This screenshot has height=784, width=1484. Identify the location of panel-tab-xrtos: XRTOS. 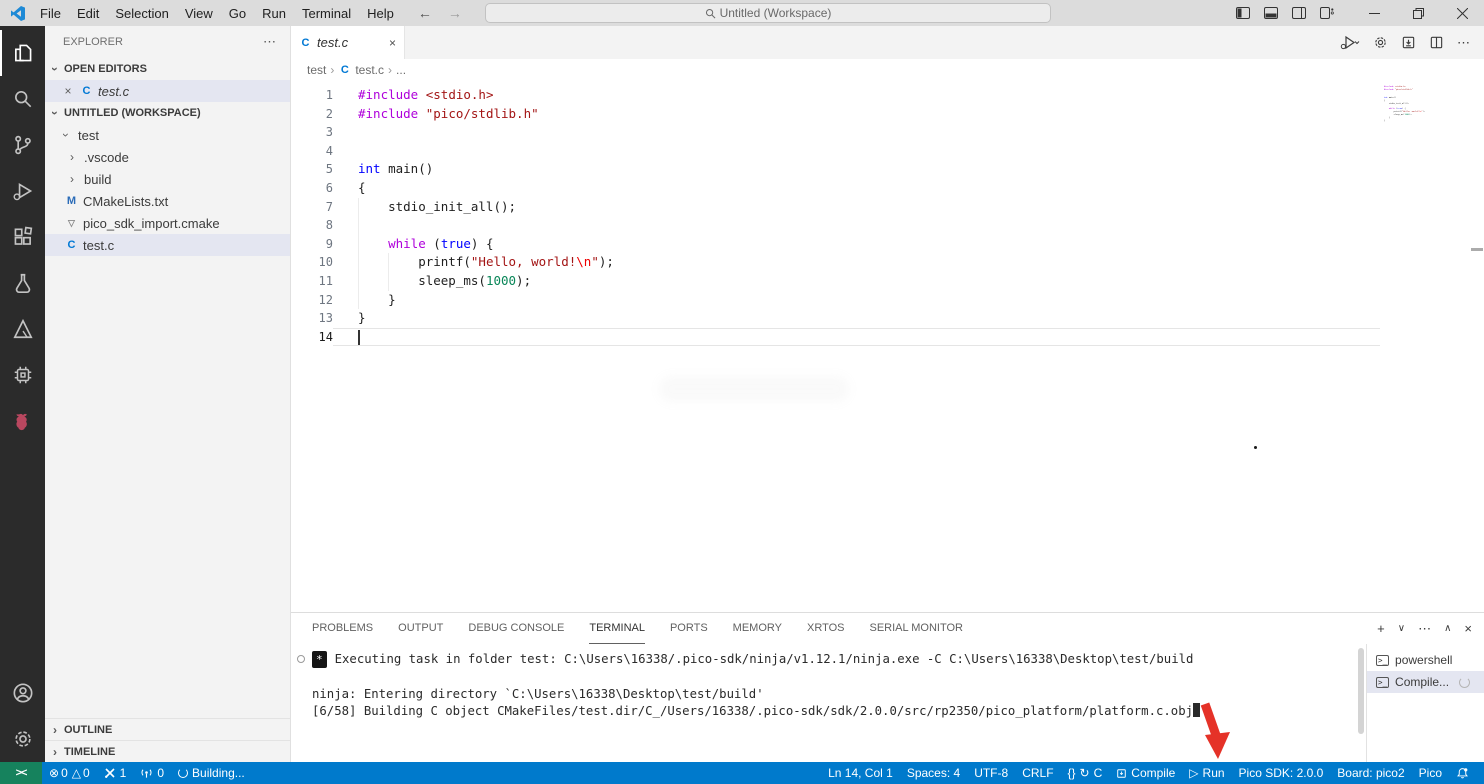
(826, 628).